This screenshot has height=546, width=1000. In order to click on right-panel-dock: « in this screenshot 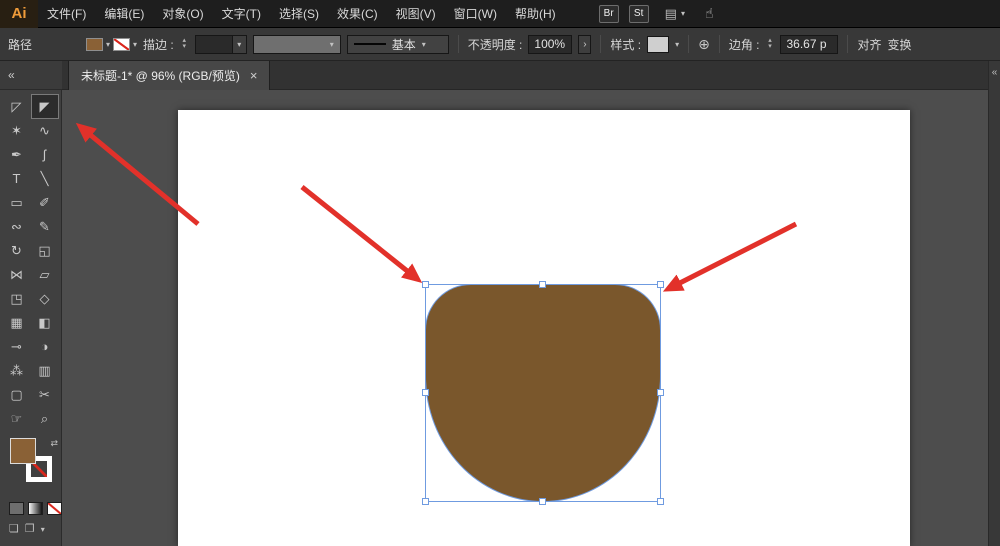, I will do `click(994, 303)`.